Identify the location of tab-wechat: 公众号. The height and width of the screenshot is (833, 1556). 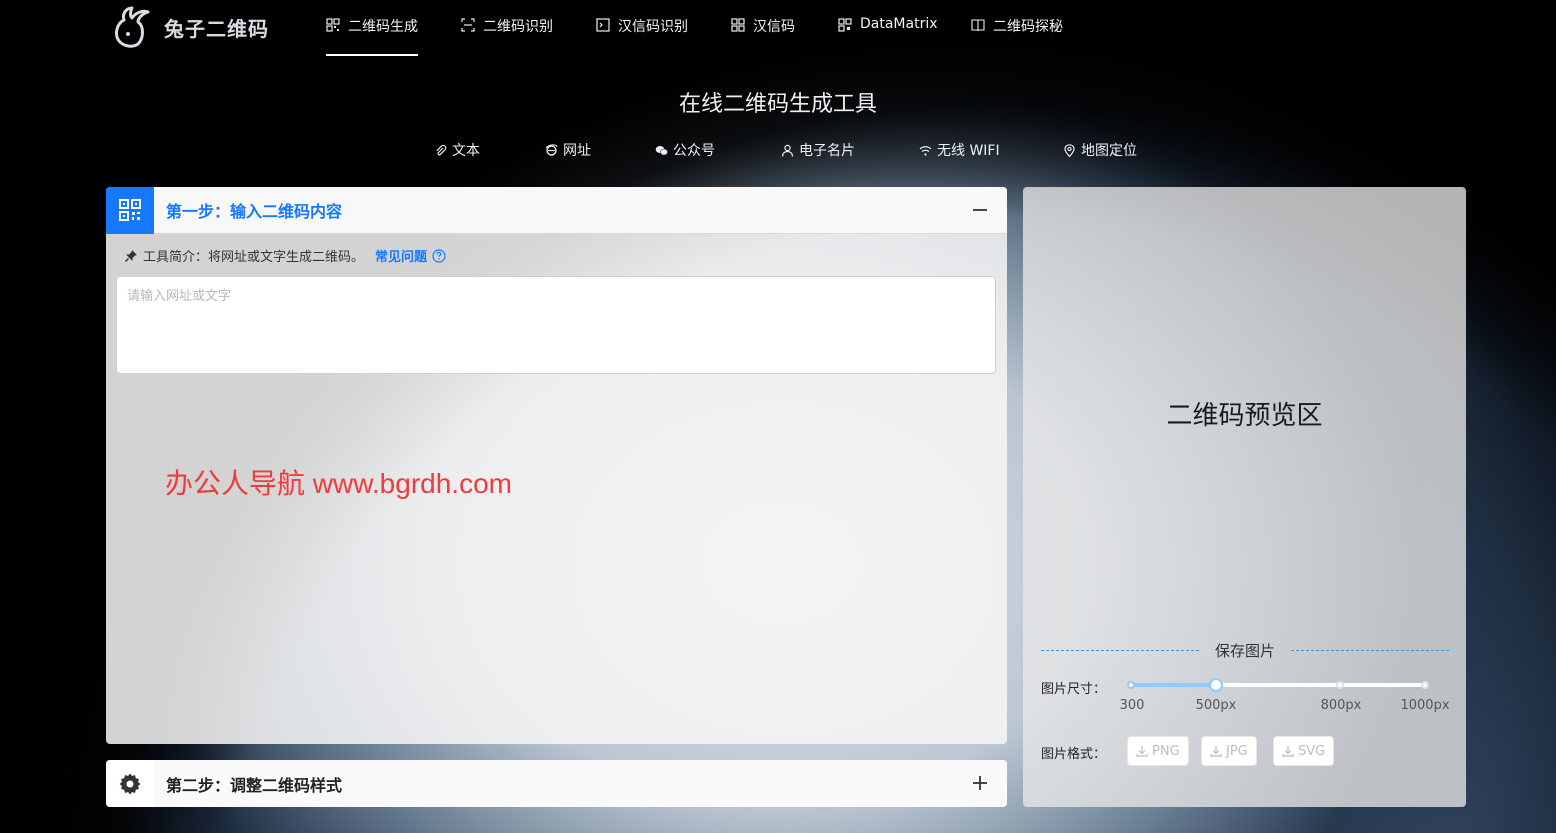
(685, 150).